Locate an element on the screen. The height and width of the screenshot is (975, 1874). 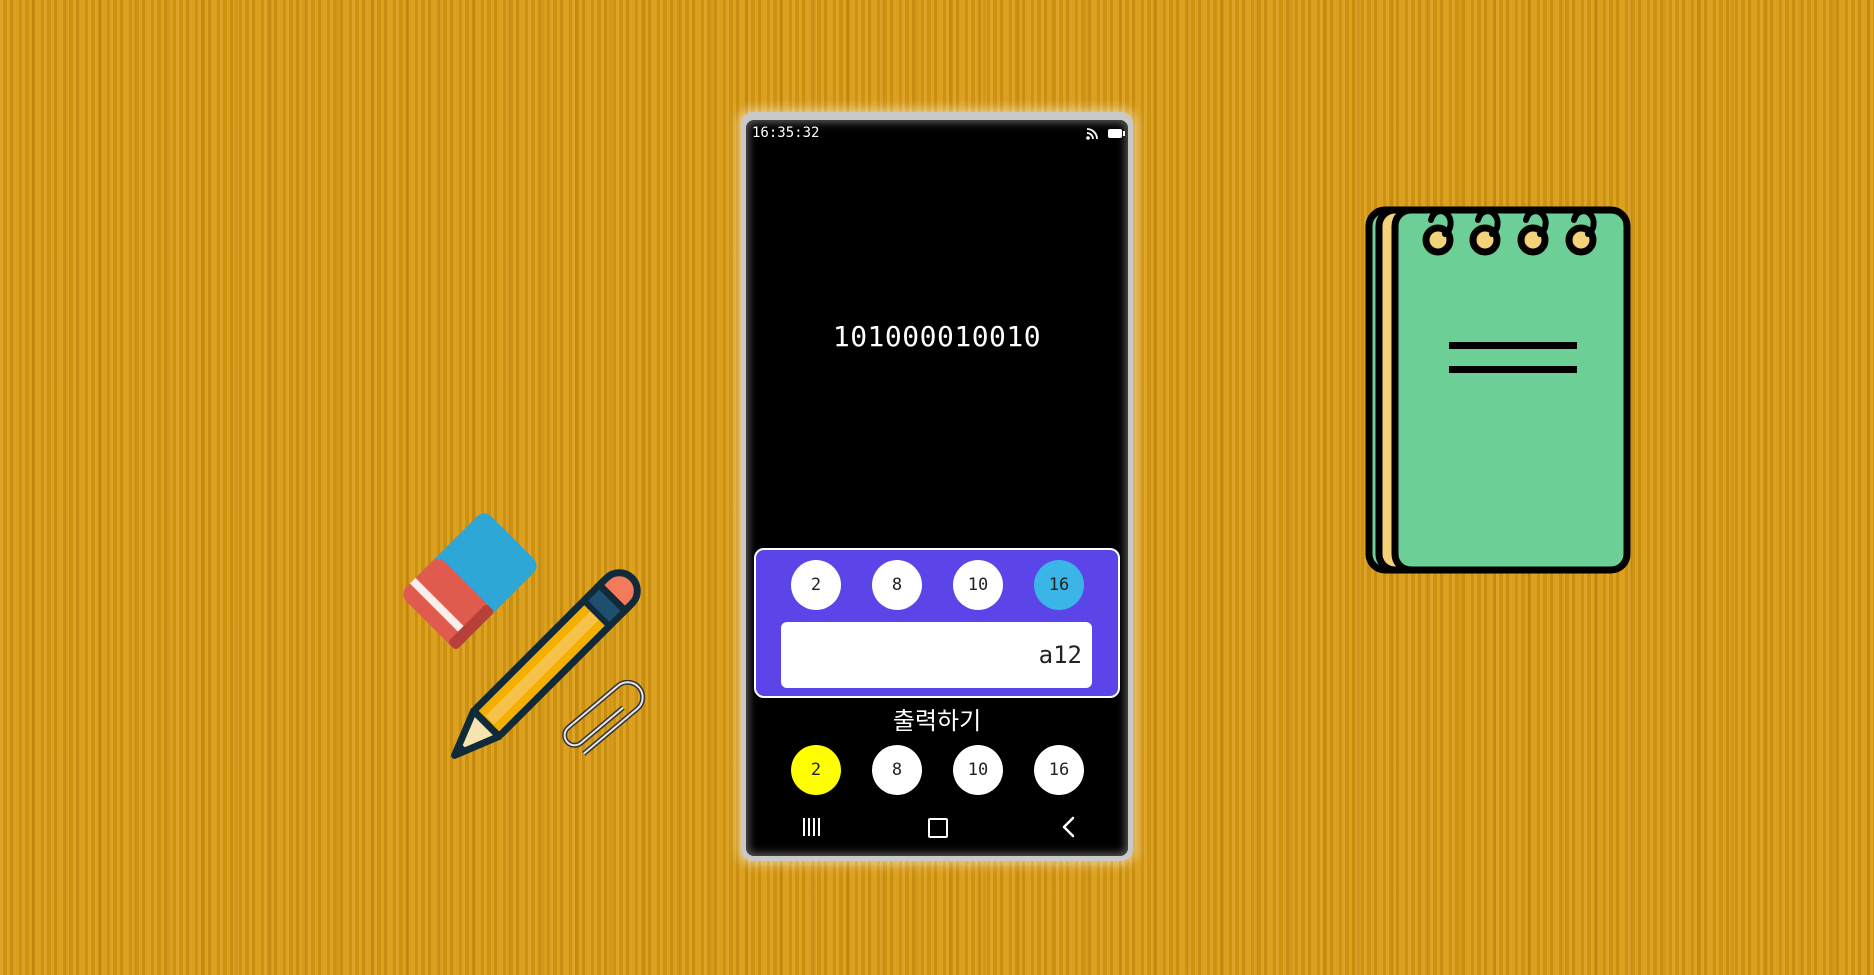
output-base-2-button: 2 is located at coordinates (816, 770).